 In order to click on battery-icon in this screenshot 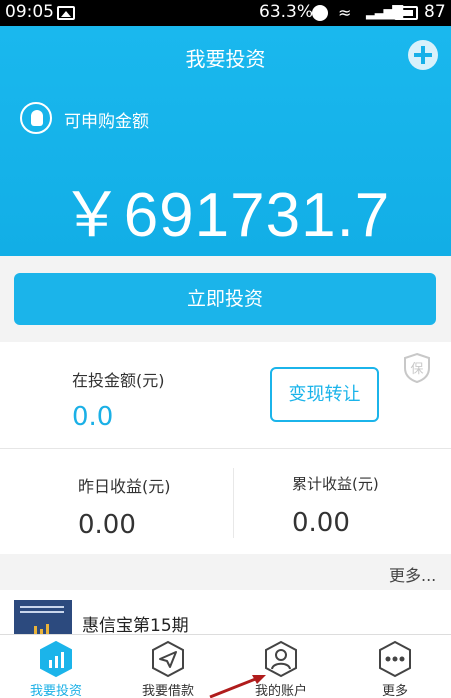, I will do `click(406, 13)`.